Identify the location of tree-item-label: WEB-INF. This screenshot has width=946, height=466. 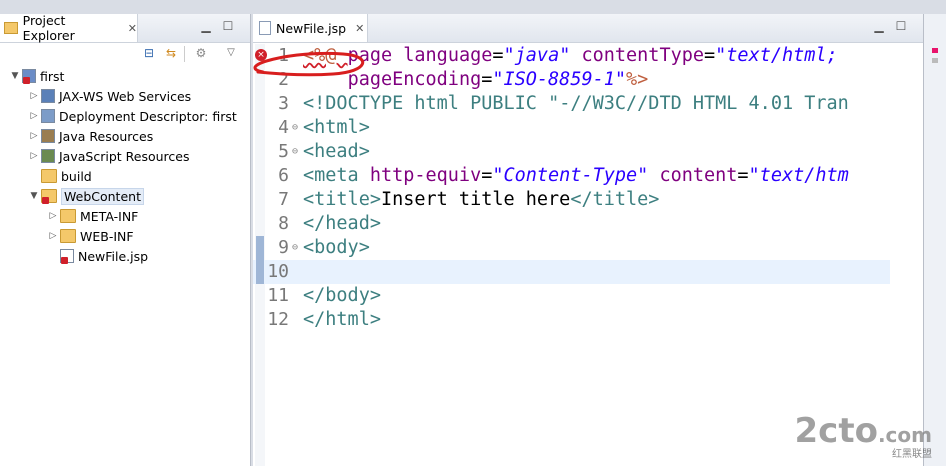
(107, 236).